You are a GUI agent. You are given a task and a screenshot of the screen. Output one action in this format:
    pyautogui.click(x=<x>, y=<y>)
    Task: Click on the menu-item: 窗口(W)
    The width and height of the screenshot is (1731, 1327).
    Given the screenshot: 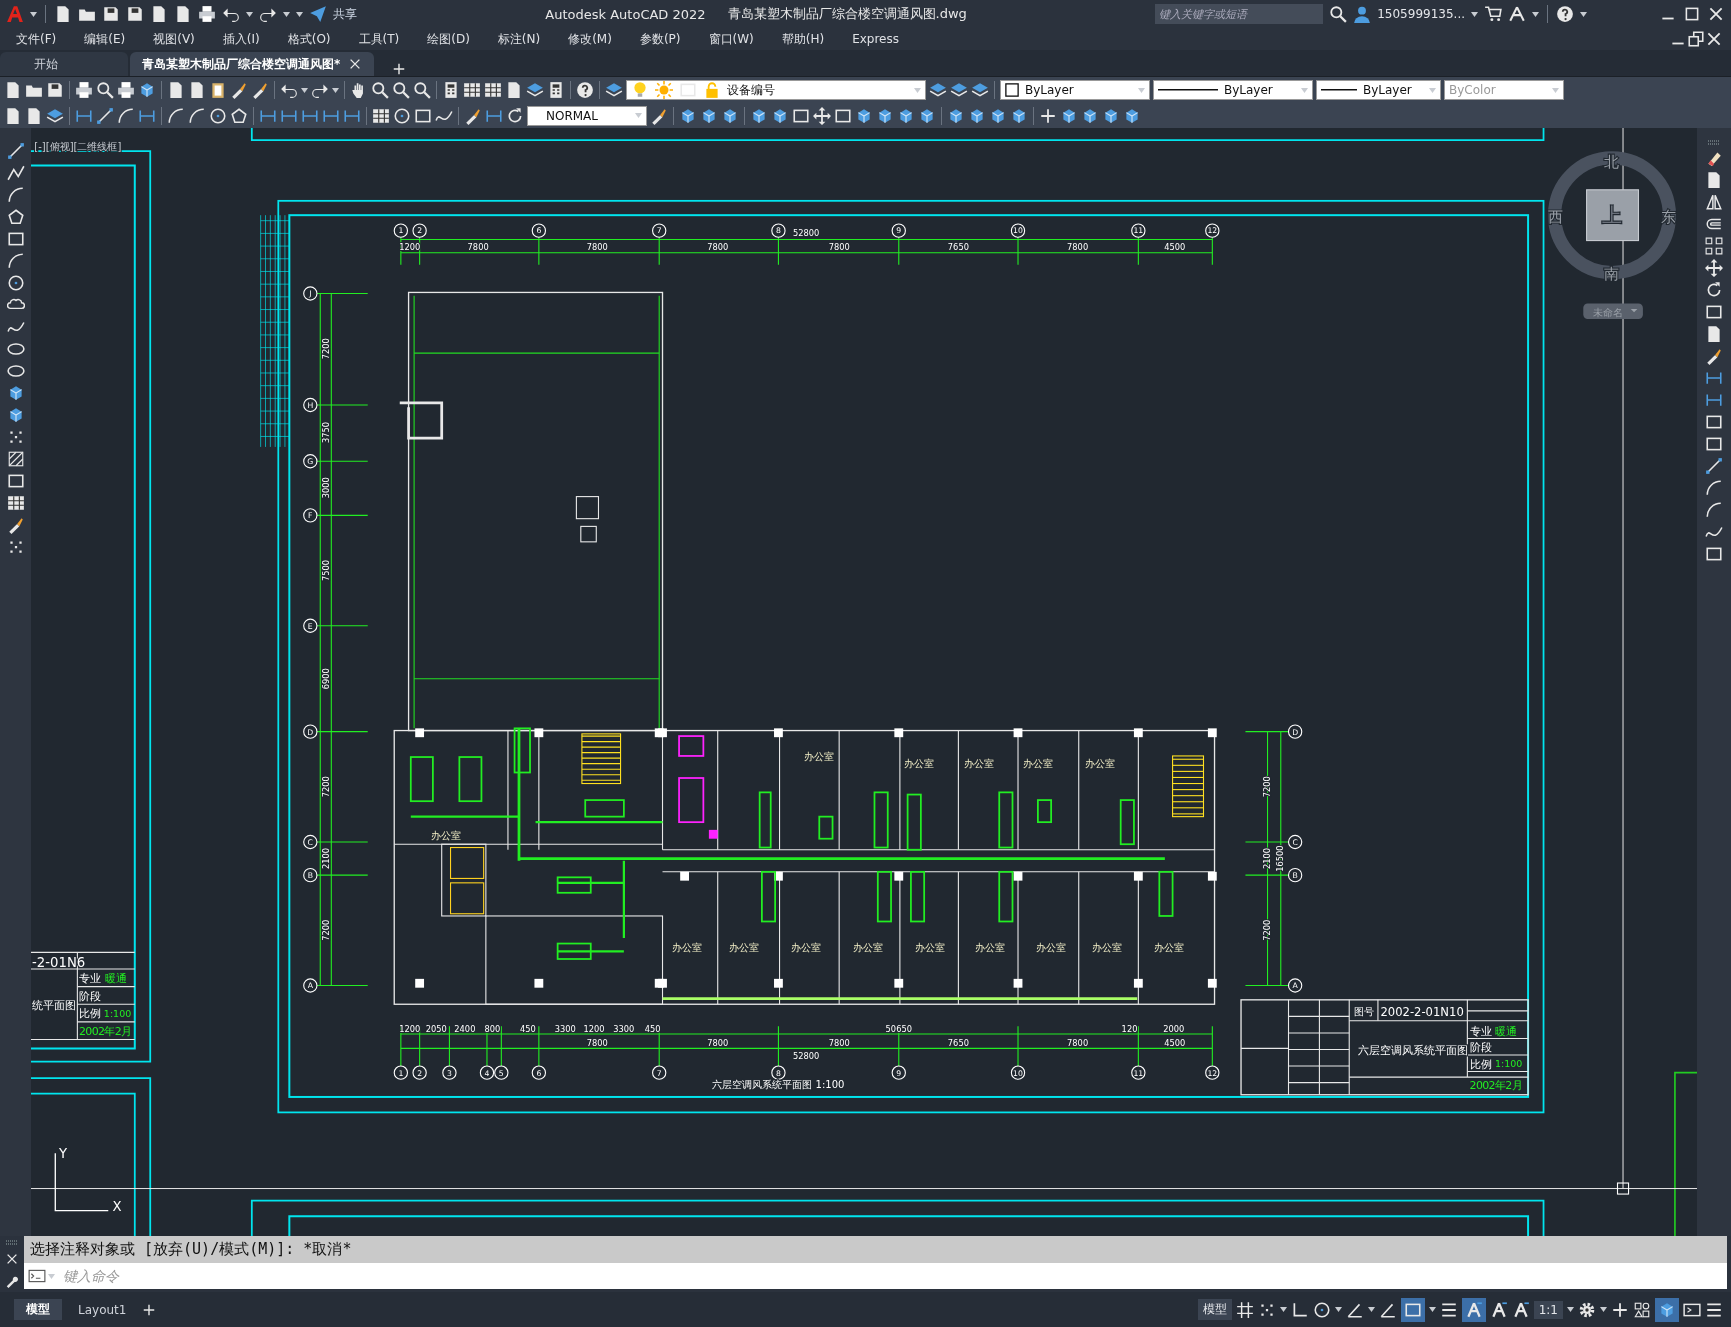 What is the action you would take?
    pyautogui.click(x=731, y=39)
    